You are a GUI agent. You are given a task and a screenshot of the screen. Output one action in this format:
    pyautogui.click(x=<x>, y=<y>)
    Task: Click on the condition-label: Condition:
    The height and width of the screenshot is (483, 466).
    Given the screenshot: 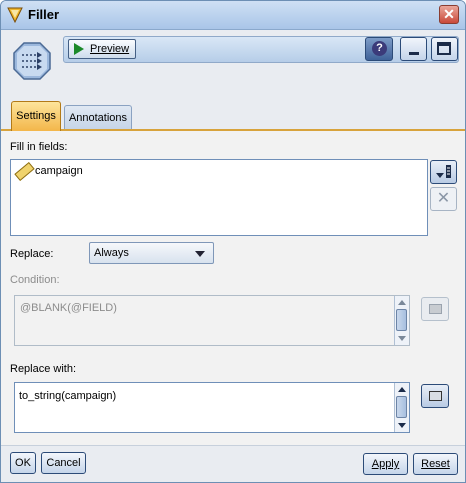 What is the action you would take?
    pyautogui.click(x=35, y=280)
    